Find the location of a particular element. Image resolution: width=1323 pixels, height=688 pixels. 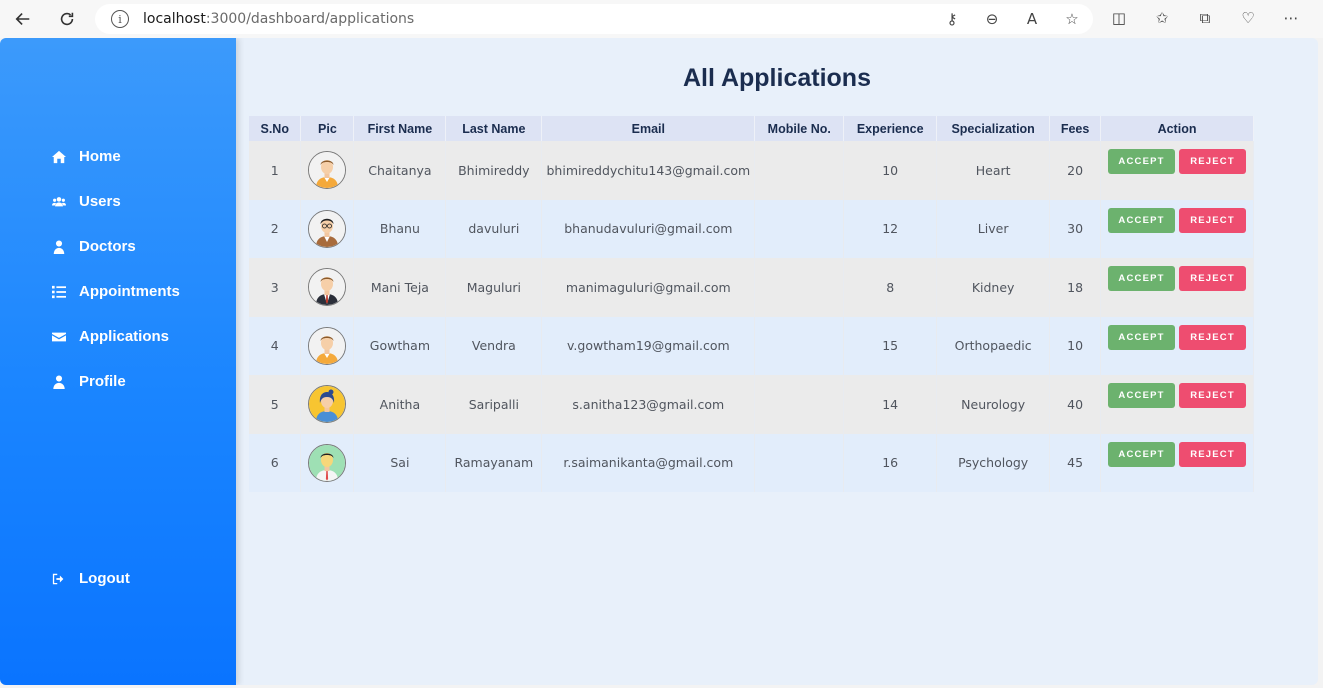

cell-email: s.anitha123@gmail.com is located at coordinates (648, 404).